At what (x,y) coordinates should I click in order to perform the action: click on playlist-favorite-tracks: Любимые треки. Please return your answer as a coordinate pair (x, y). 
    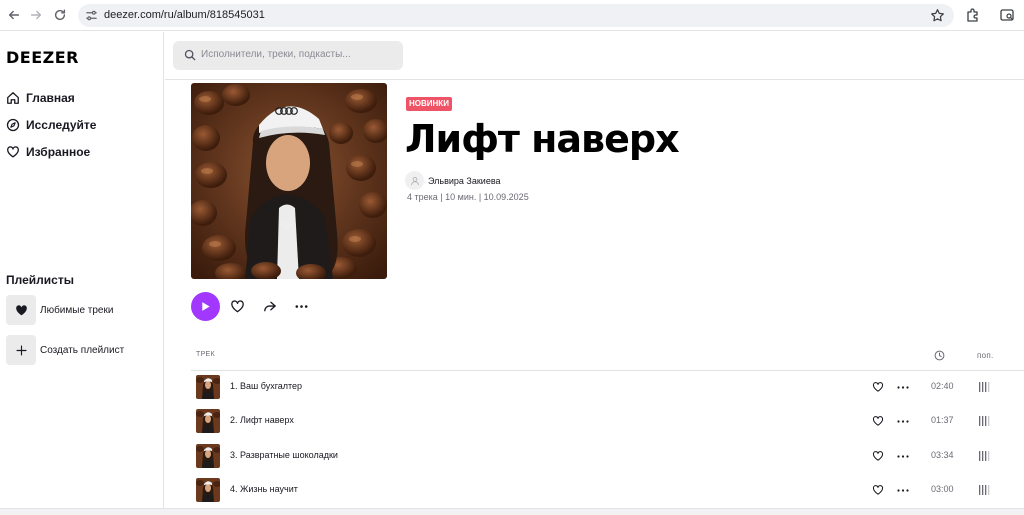
    Looking at the image, I should click on (81, 310).